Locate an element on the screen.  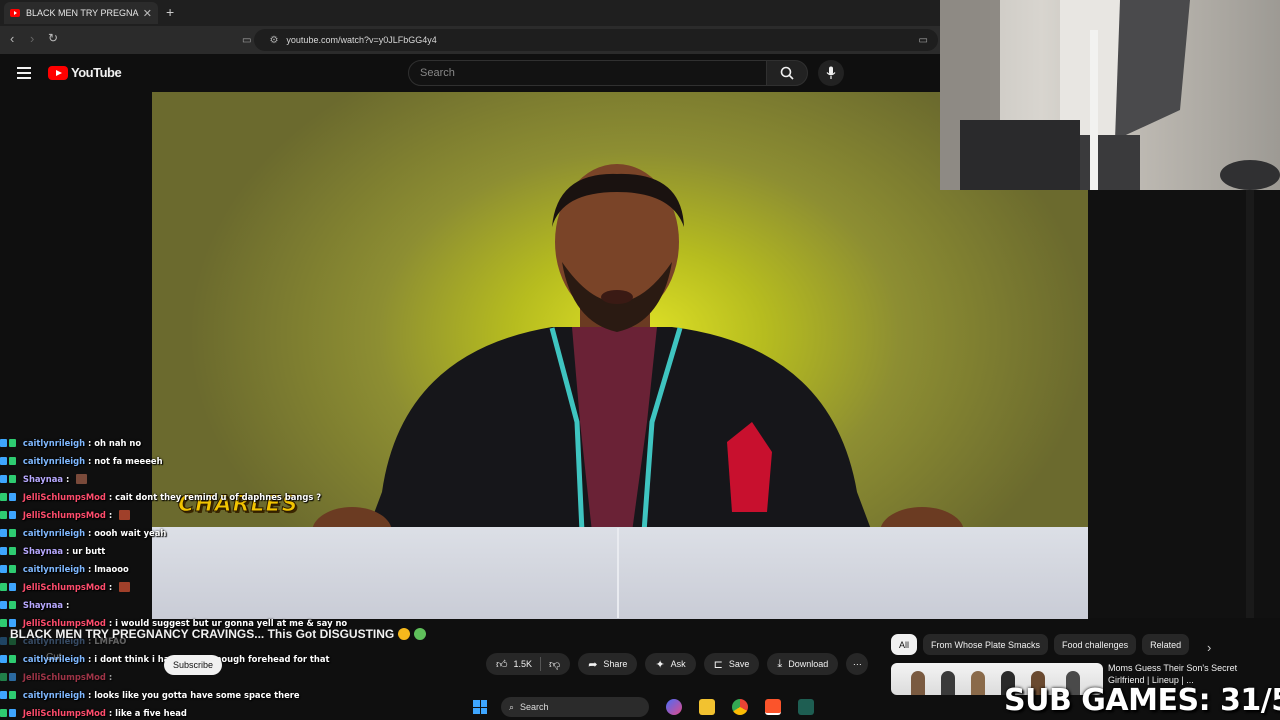
copilot-icon is located at coordinates (674, 707).